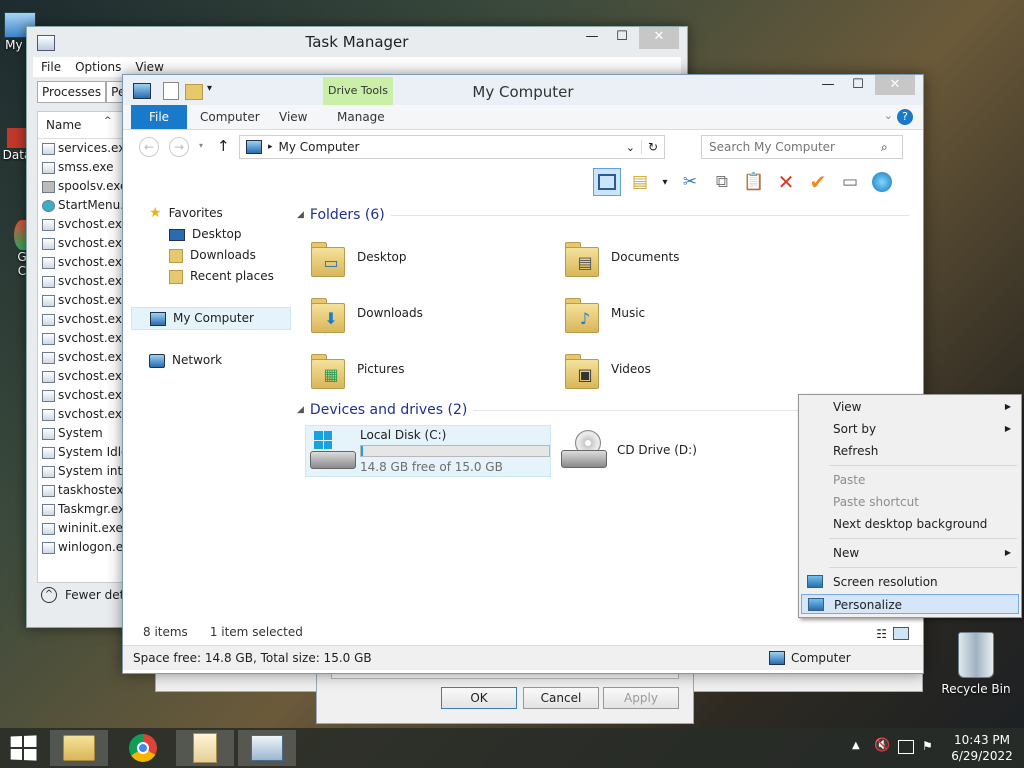  Describe the element at coordinates (910, 480) in the screenshot. I see `menu-item-paste: Paste` at that location.